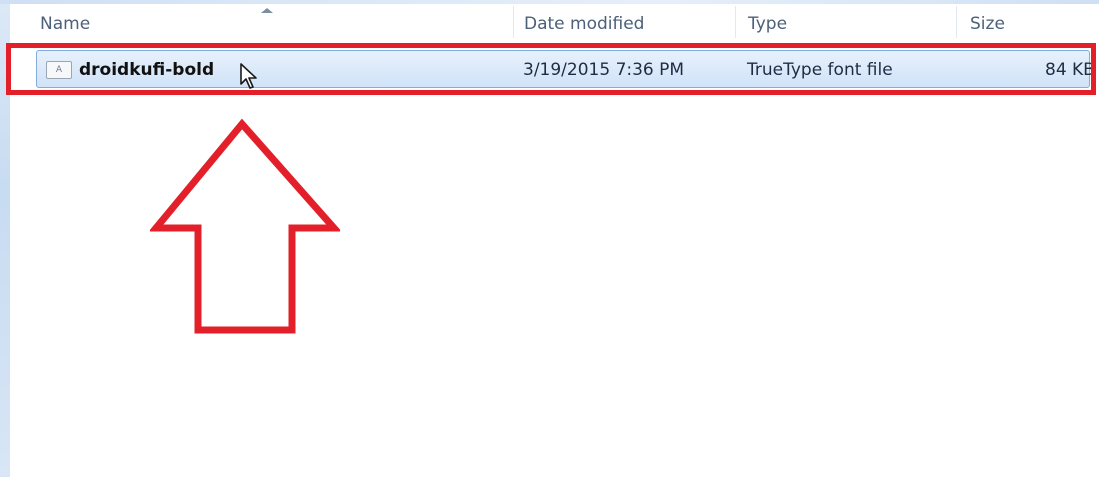  Describe the element at coordinates (987, 22) in the screenshot. I see `column-header-size: Size` at that location.